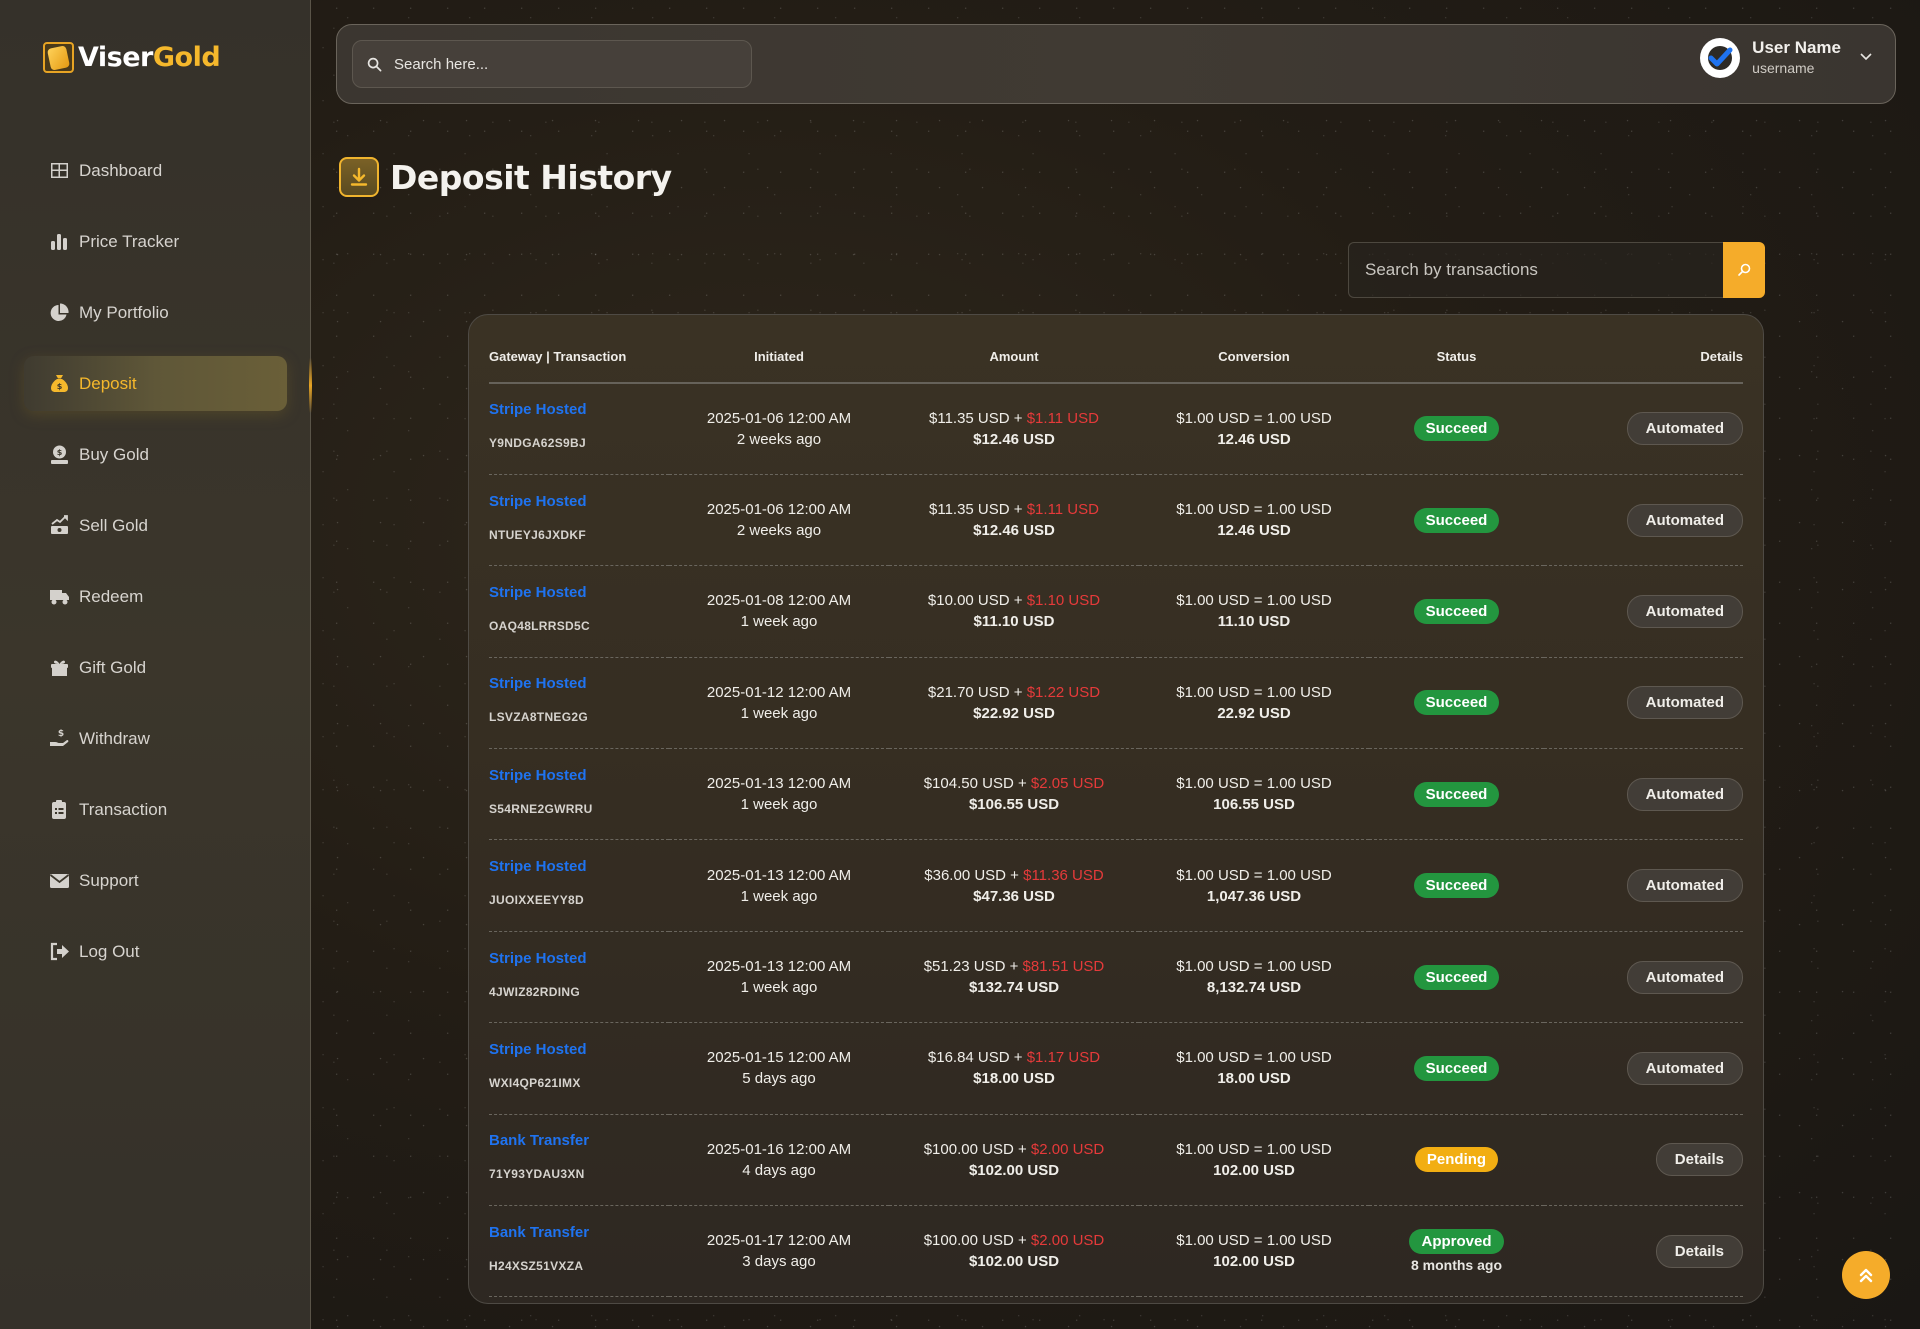  What do you see at coordinates (1063, 875) in the screenshot?
I see `charge-value: $11.36 USD` at bounding box center [1063, 875].